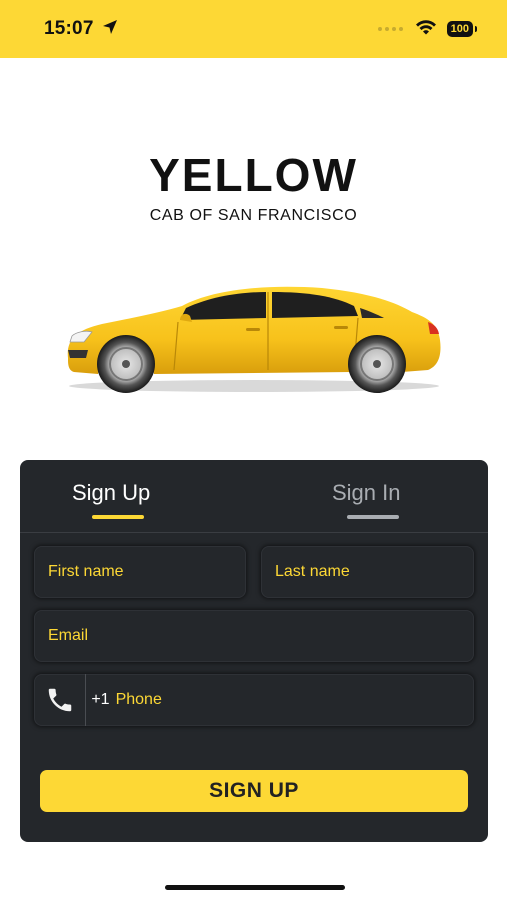 This screenshot has width=507, height=900. What do you see at coordinates (69, 28) in the screenshot?
I see `status-time: 15:07` at bounding box center [69, 28].